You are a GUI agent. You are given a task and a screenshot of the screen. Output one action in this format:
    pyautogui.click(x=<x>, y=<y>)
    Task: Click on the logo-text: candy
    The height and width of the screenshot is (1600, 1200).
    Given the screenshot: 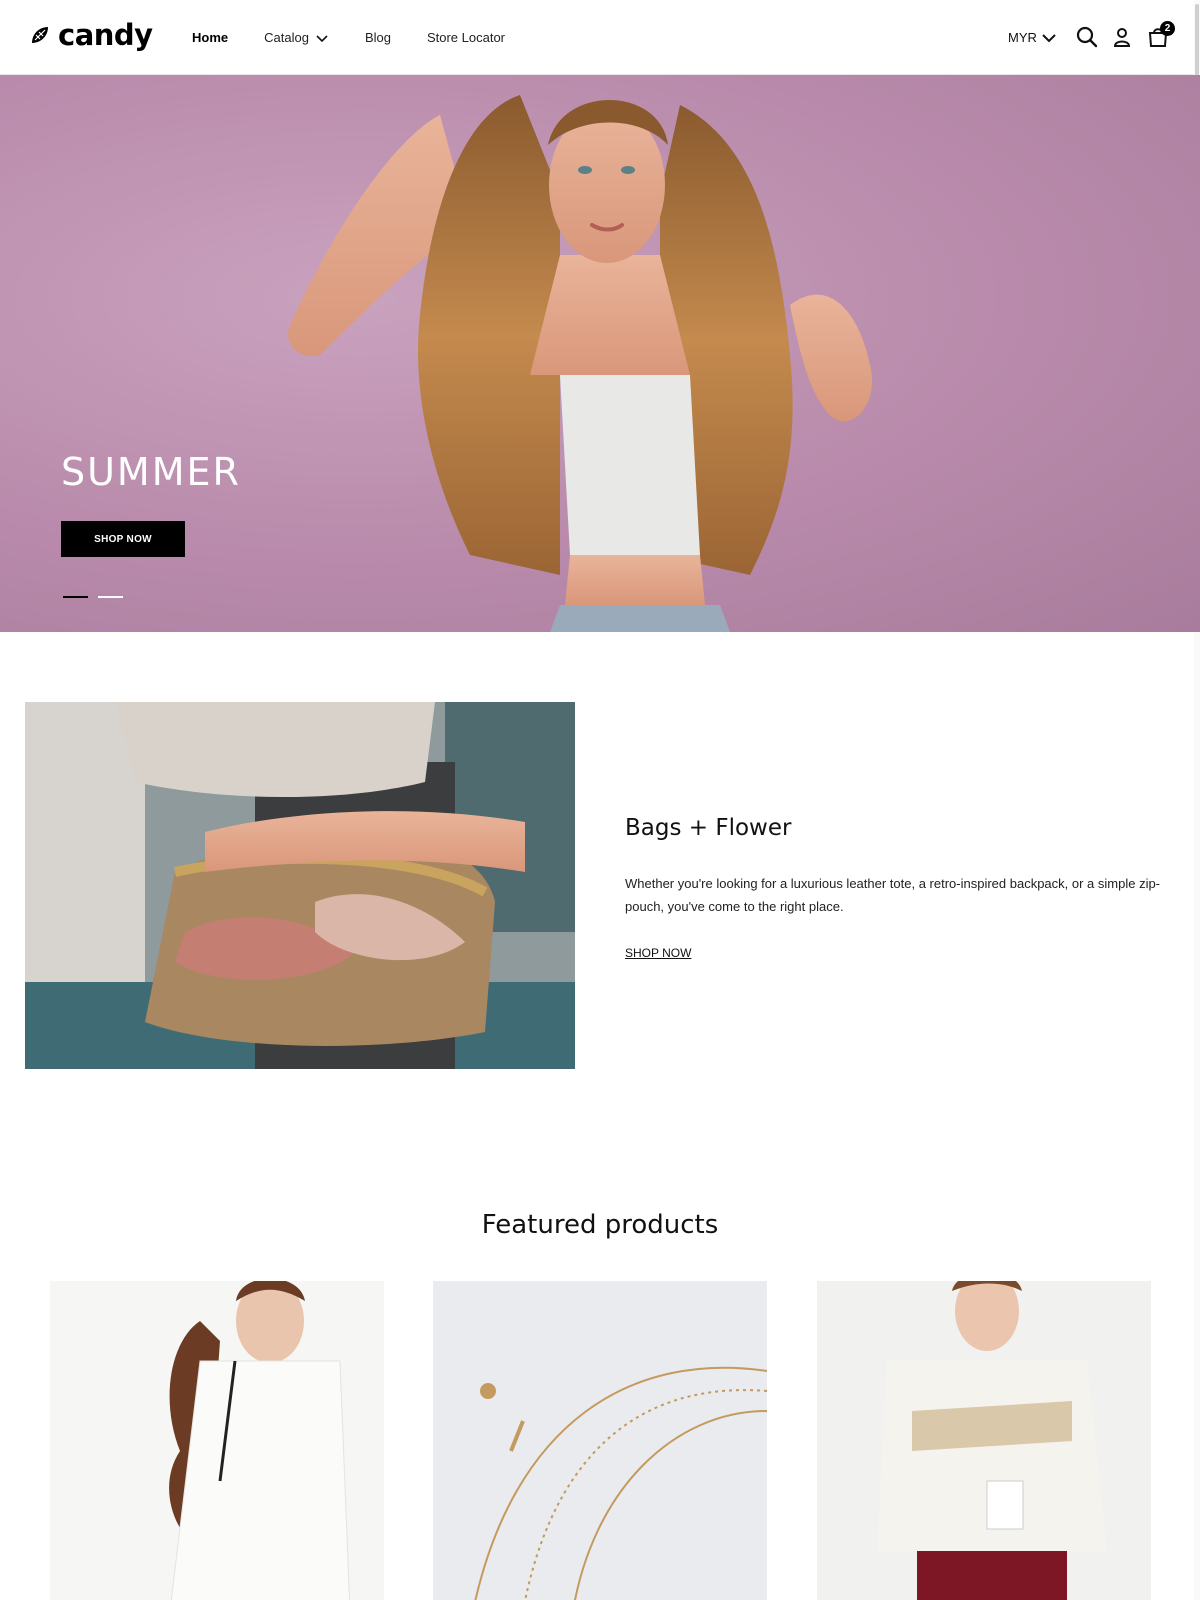 What is the action you would take?
    pyautogui.click(x=105, y=35)
    